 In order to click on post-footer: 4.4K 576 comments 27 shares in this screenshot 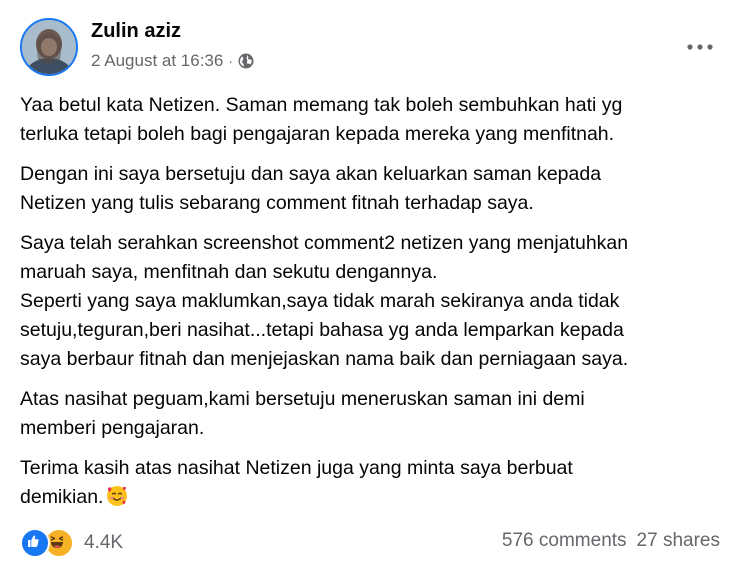, I will do `click(370, 544)`.